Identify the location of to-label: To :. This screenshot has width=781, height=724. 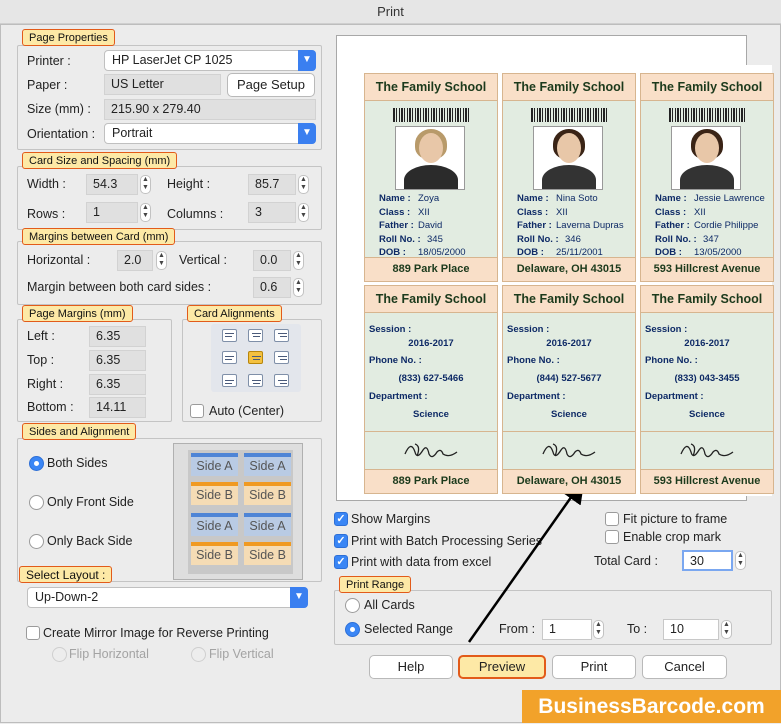
(637, 629).